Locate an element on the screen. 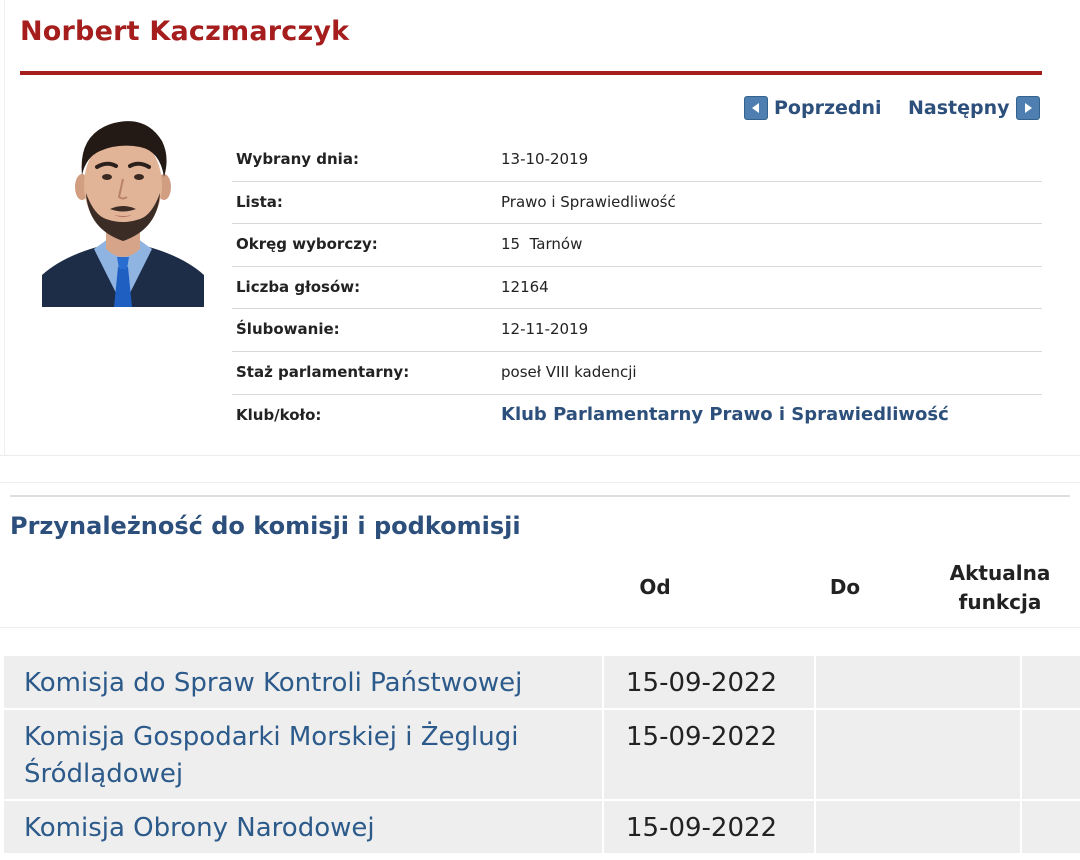 The image size is (1080, 860). committee-link: Komisja do Spraw Kontroli Państwowej is located at coordinates (313, 683).